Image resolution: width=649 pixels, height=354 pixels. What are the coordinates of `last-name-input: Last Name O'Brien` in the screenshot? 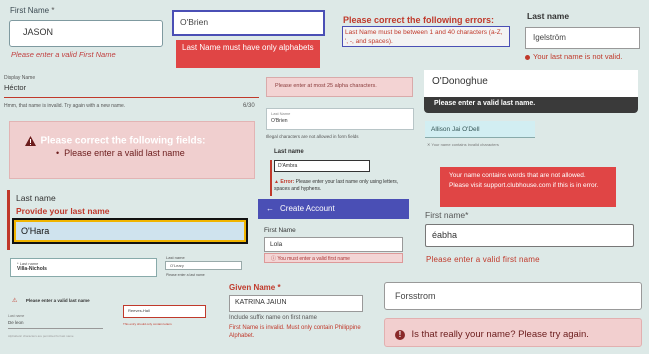 It's located at (340, 119).